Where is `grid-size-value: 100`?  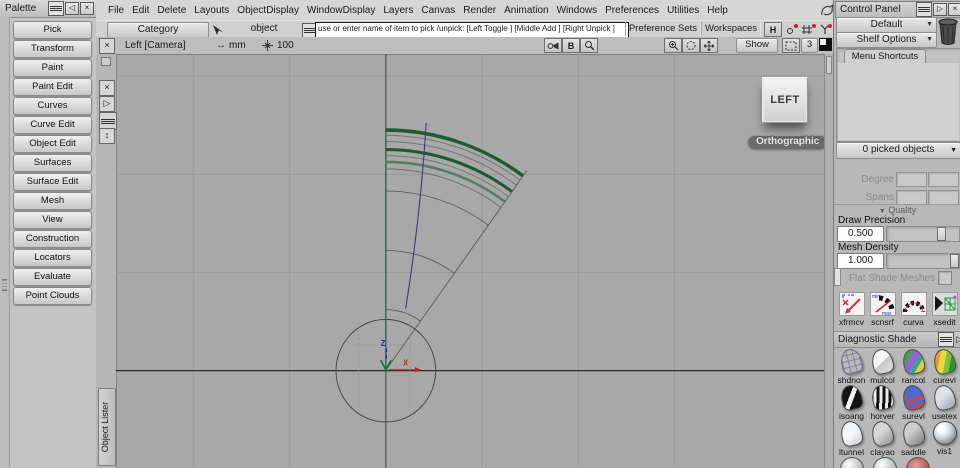 grid-size-value: 100 is located at coordinates (285, 45).